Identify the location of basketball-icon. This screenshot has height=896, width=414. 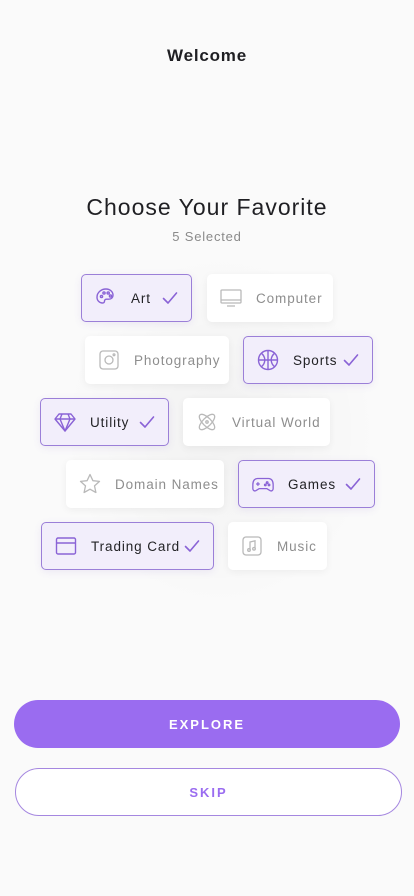
(268, 360).